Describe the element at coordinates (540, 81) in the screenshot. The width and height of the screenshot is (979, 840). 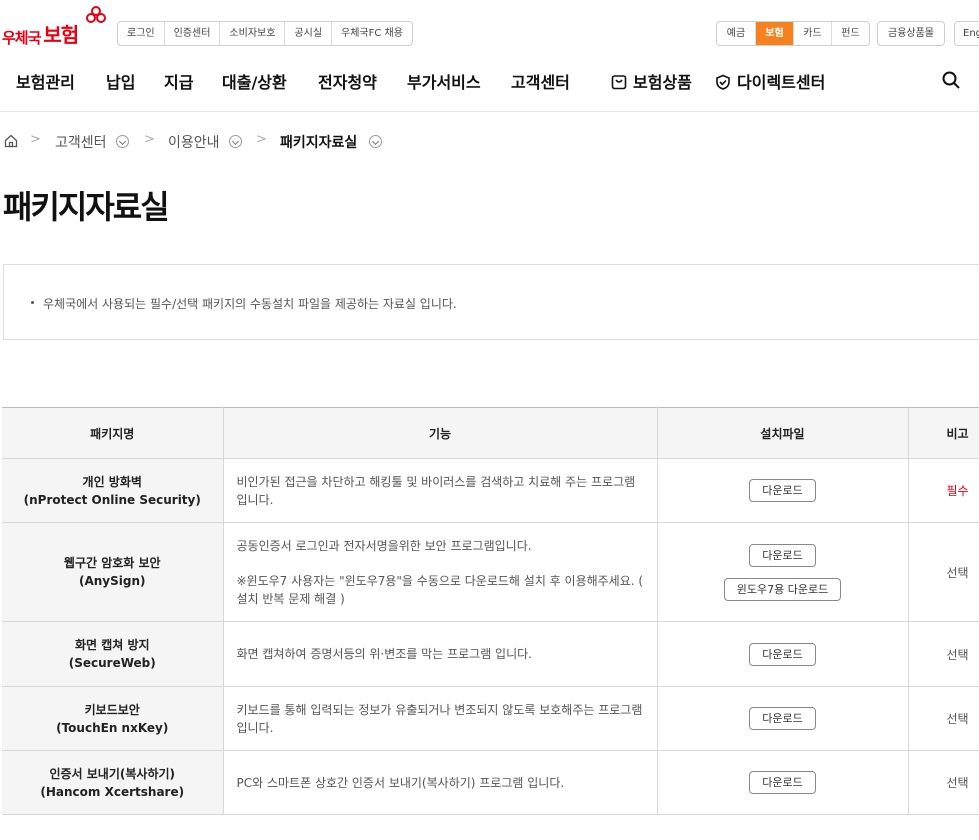
I see `nav-customer-center: 고객센터` at that location.